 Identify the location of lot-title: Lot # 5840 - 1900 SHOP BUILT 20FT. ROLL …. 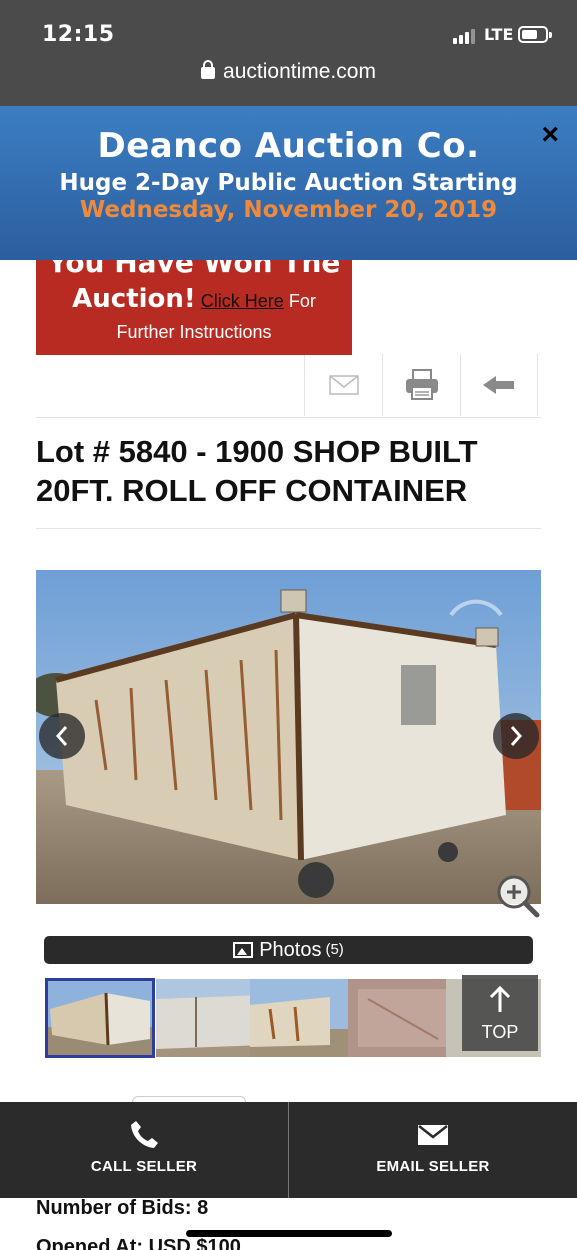
(257, 471).